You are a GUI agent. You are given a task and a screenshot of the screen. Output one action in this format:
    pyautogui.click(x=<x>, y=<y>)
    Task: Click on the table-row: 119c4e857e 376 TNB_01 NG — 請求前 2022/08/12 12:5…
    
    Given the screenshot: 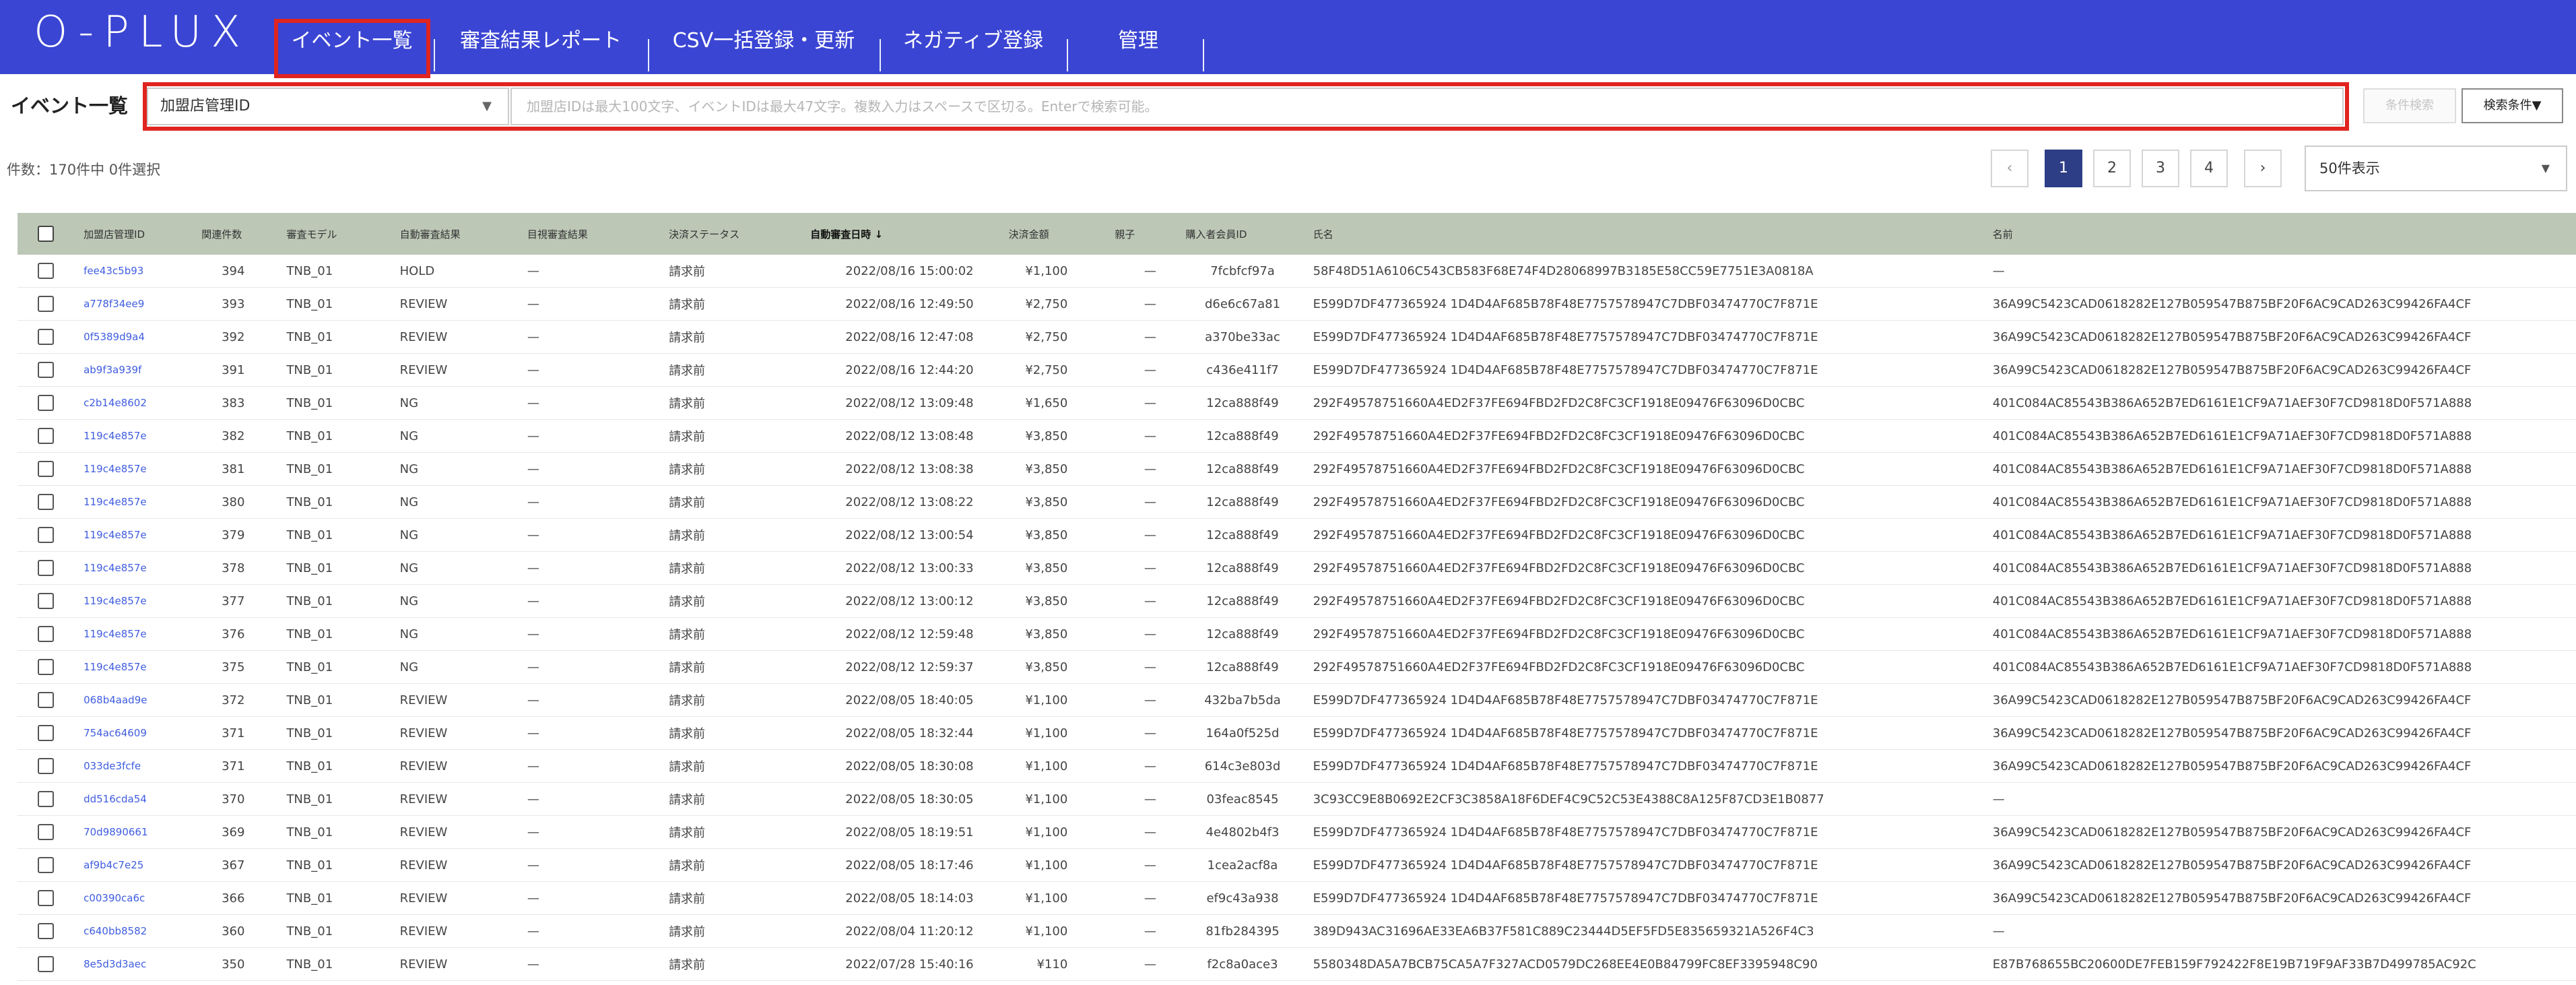 What is the action you would take?
    pyautogui.click(x=1297, y=634)
    